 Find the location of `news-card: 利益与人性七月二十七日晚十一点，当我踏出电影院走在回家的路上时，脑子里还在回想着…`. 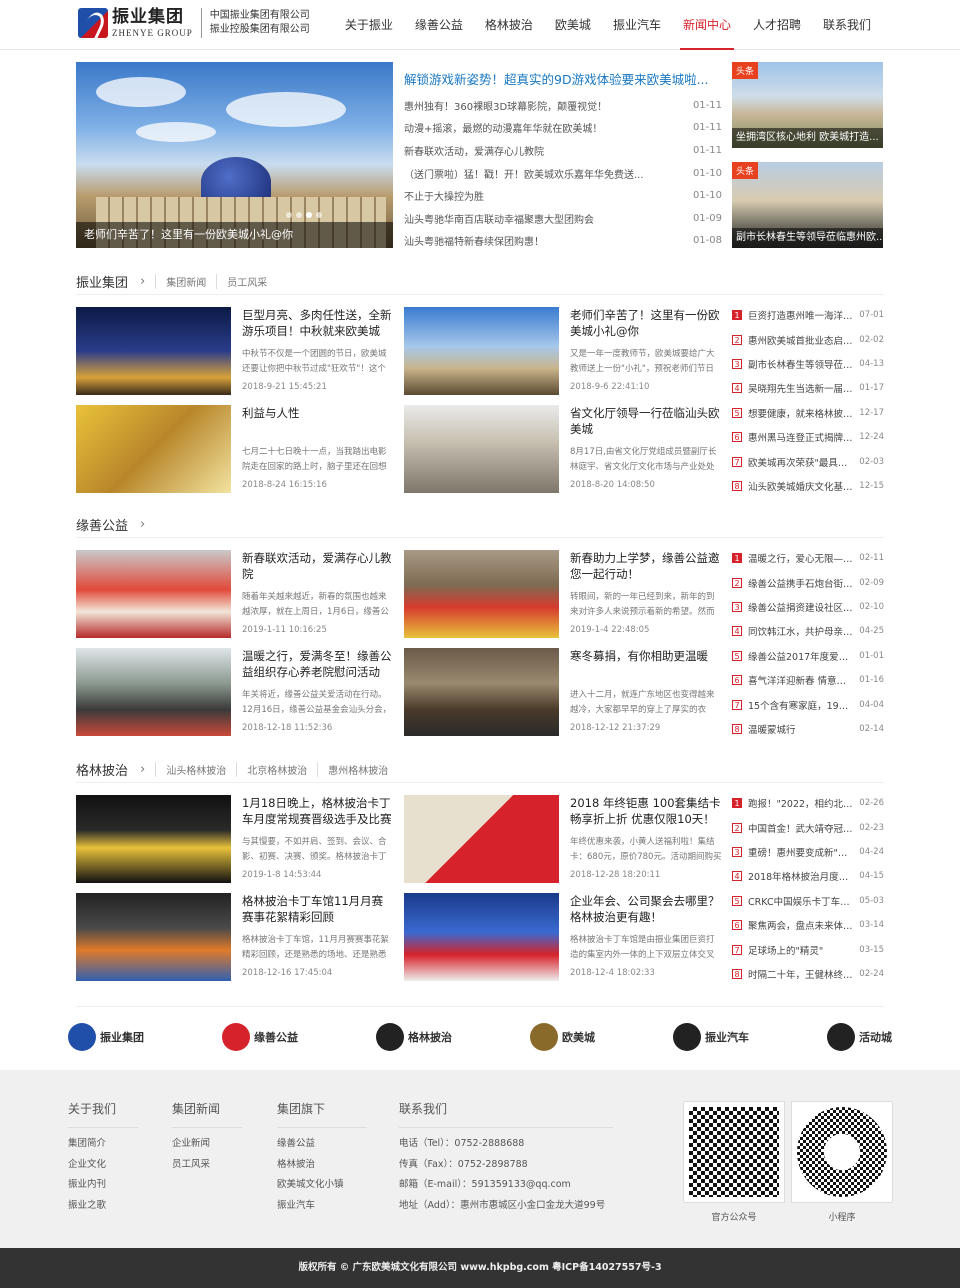

news-card: 利益与人性七月二十七日晚十一点，当我踏出电影院走在回家的路上时，脑子里还在回想着… is located at coordinates (235, 449).